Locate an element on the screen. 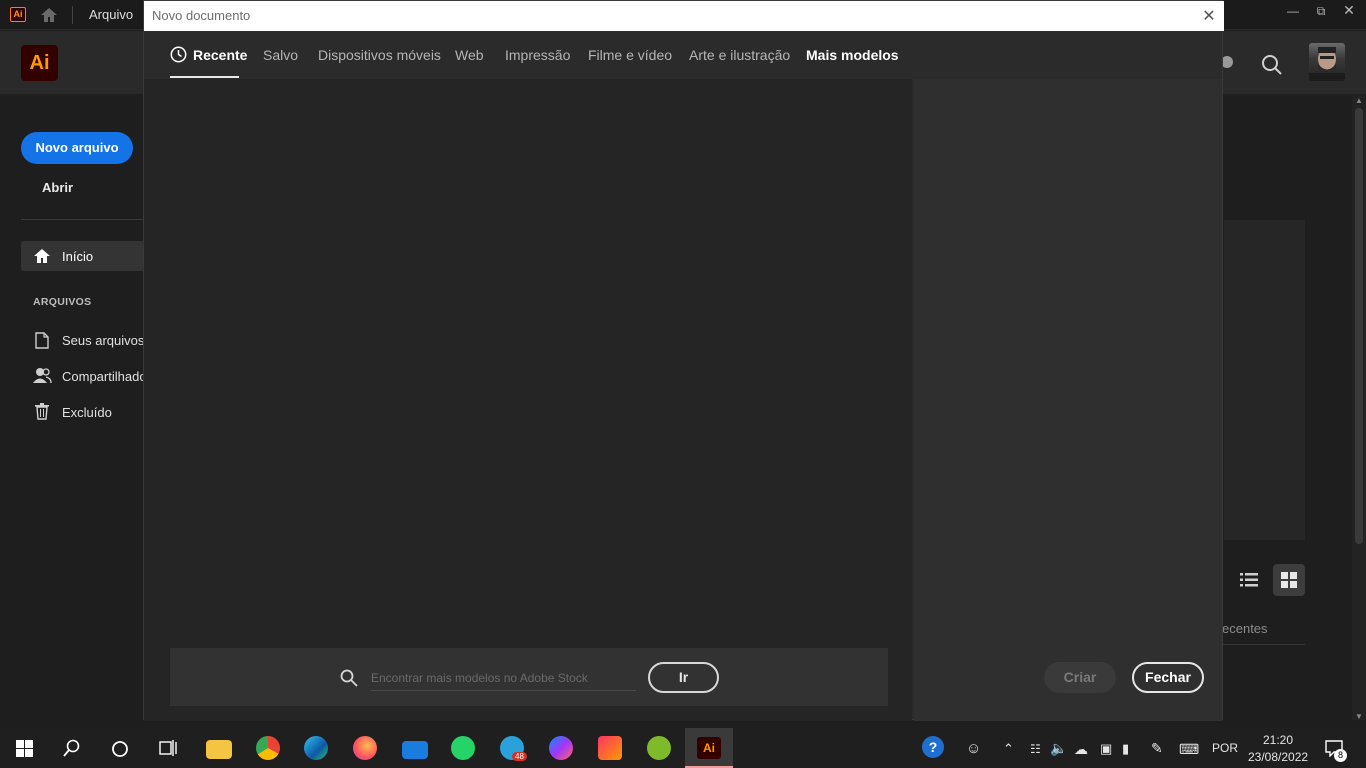 This screenshot has width=1366, height=768. tab-mobile: Dispositivos móveis is located at coordinates (379, 55).